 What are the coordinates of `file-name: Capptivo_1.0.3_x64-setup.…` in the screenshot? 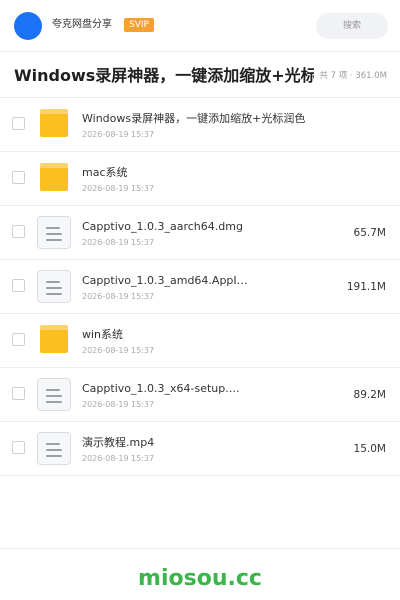 It's located at (207, 389).